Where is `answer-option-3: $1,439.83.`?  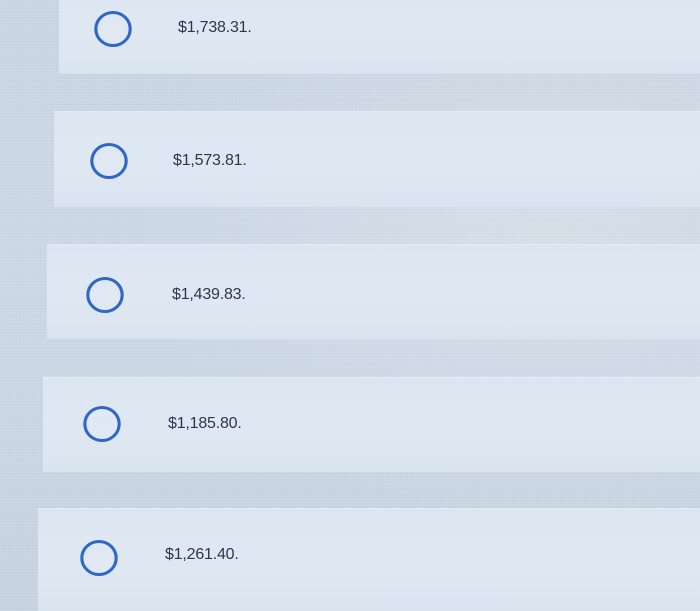
answer-option-3: $1,439.83. is located at coordinates (373, 291).